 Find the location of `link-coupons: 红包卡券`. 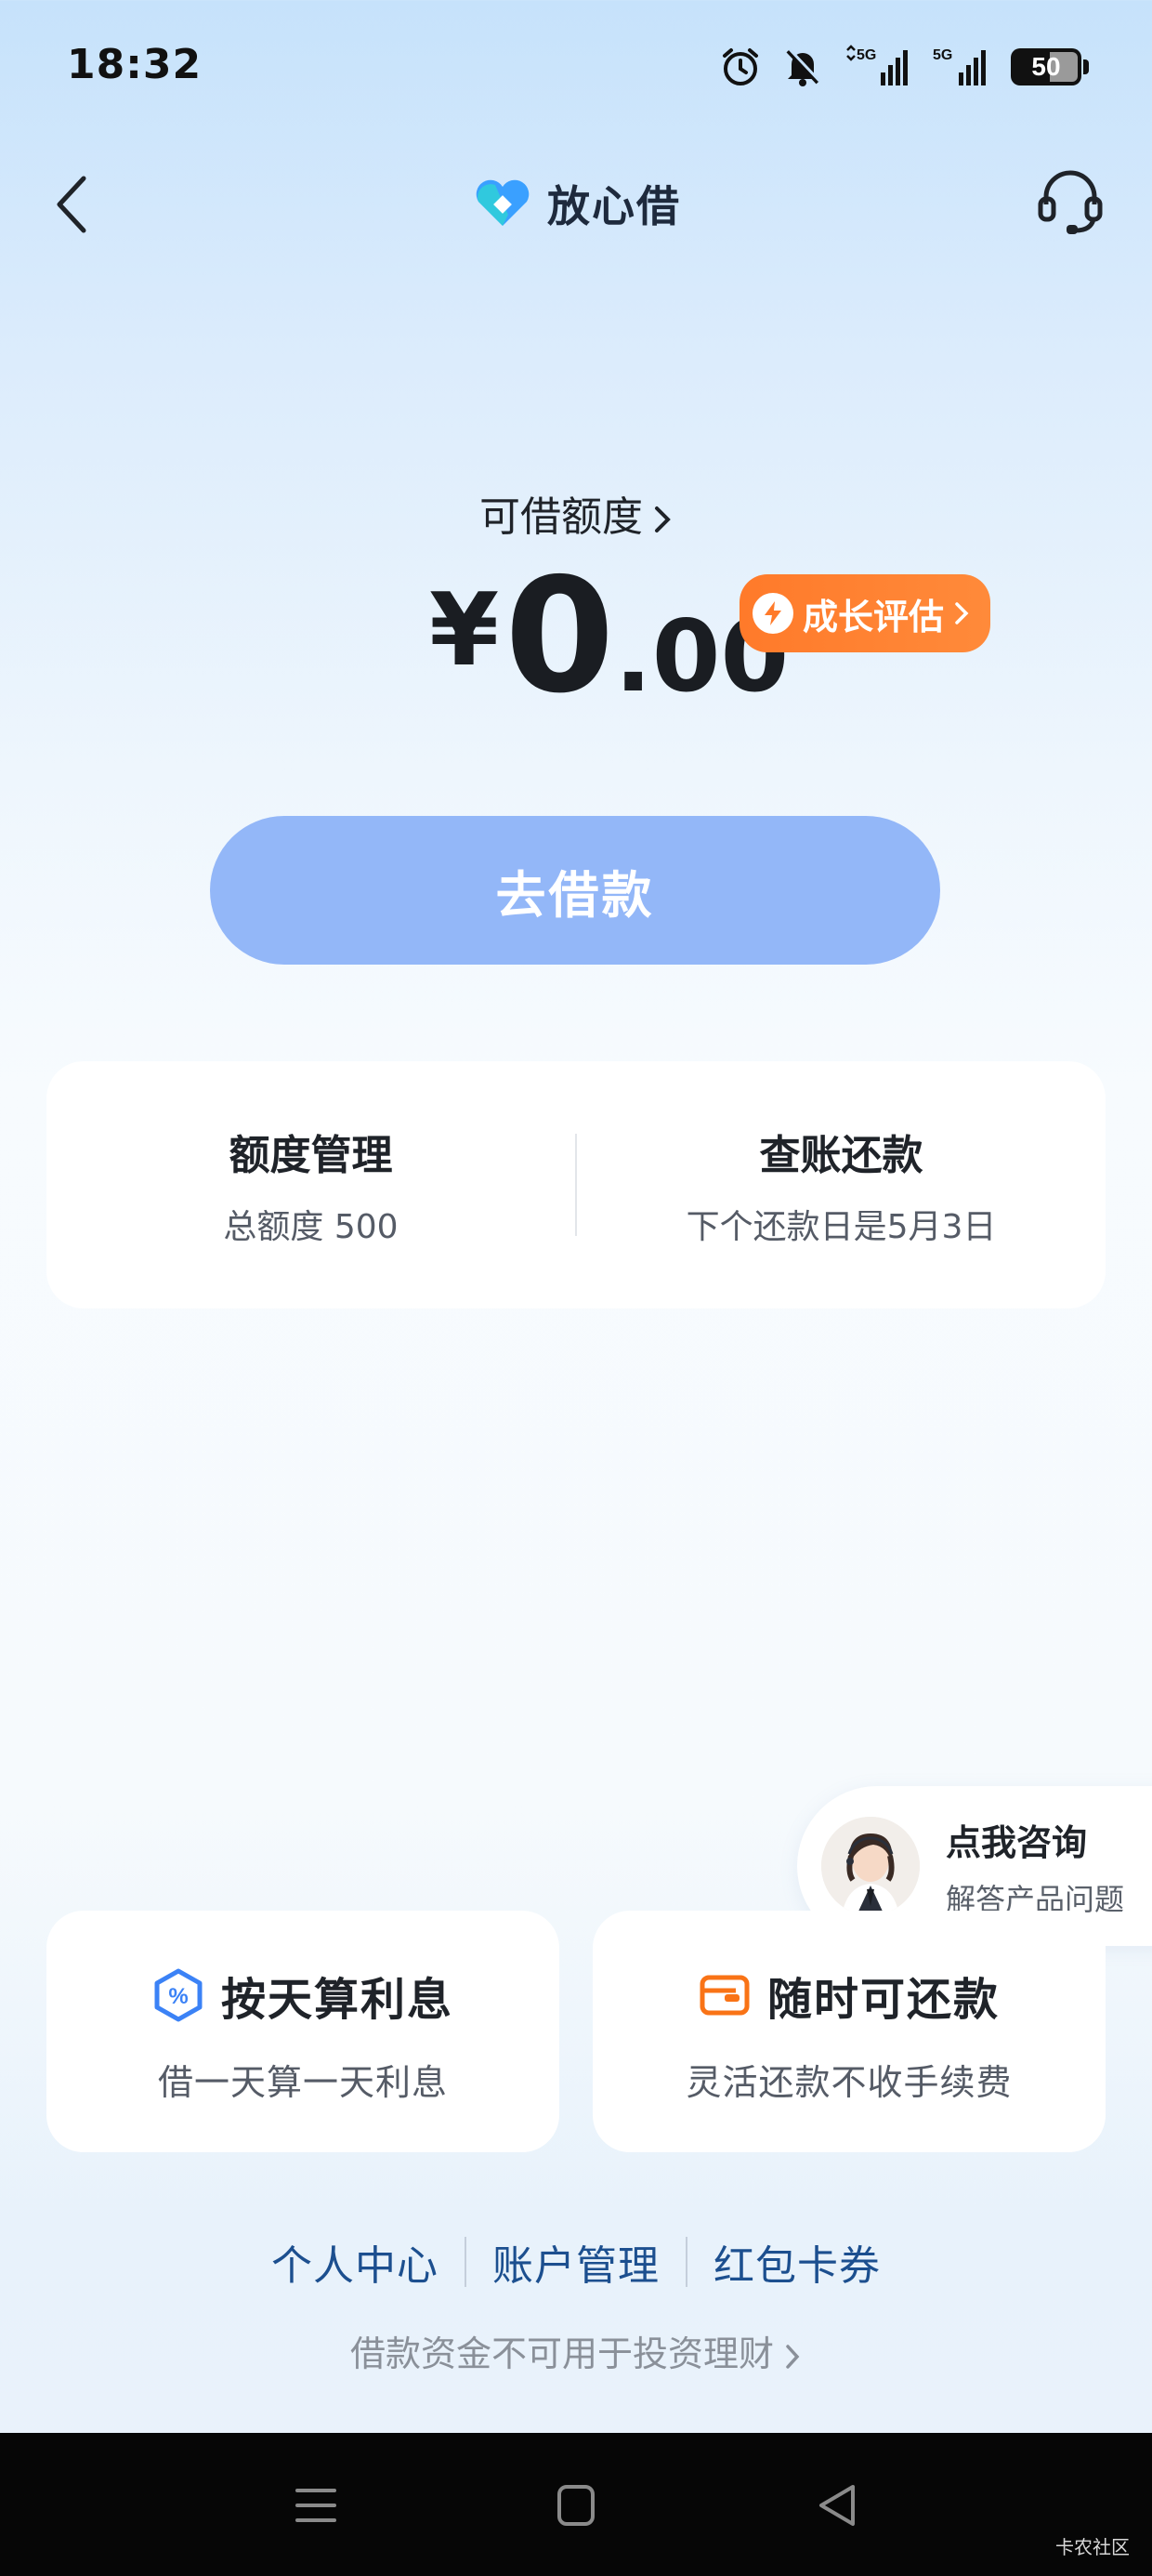

link-coupons: 红包卡券 is located at coordinates (797, 2262).